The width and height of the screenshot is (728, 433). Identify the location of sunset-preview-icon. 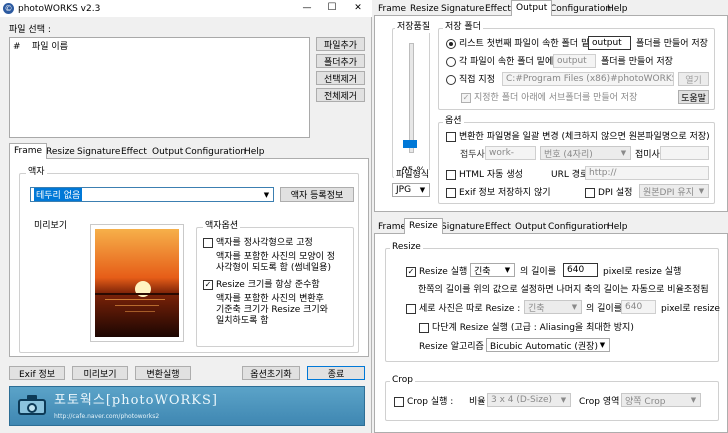
(137, 283).